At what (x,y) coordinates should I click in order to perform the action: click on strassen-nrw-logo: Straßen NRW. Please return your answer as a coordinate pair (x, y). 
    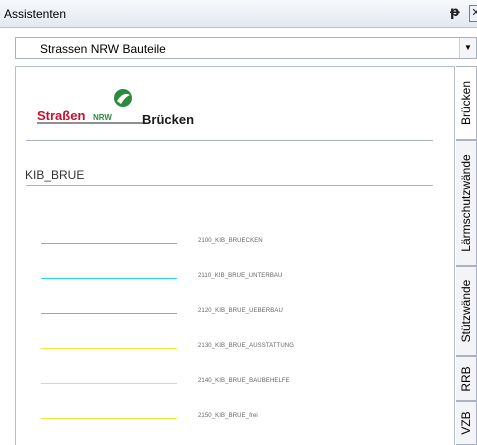
    Looking at the image, I should click on (92, 106).